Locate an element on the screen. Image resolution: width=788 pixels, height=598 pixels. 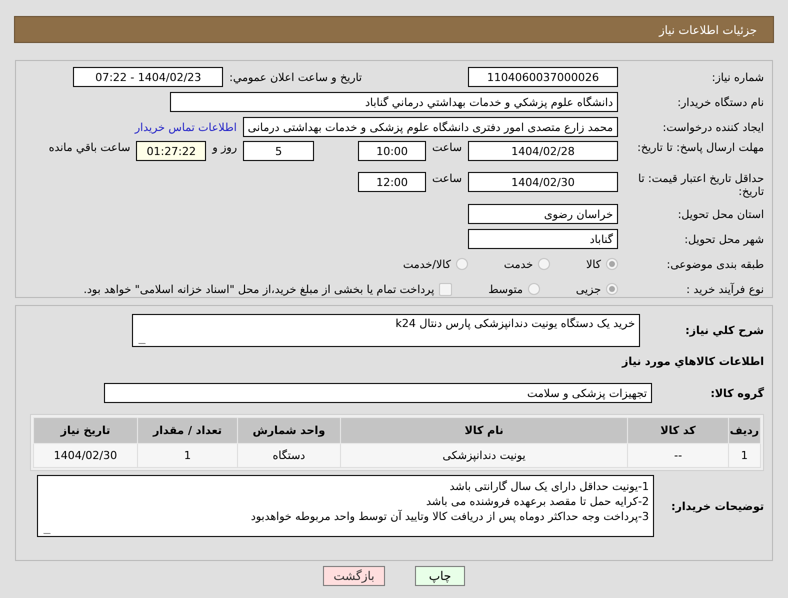
field-label: شهر محل تحویل: is located at coordinates (723, 239).